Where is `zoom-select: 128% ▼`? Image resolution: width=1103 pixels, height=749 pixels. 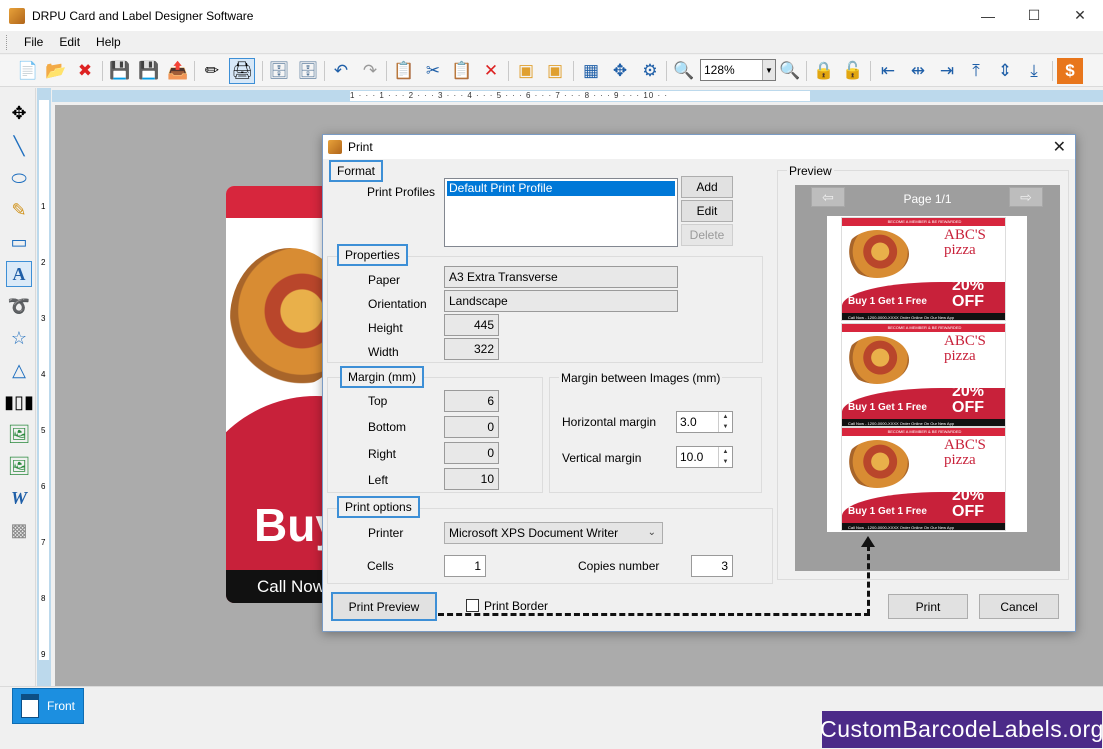 zoom-select: 128% ▼ is located at coordinates (738, 70).